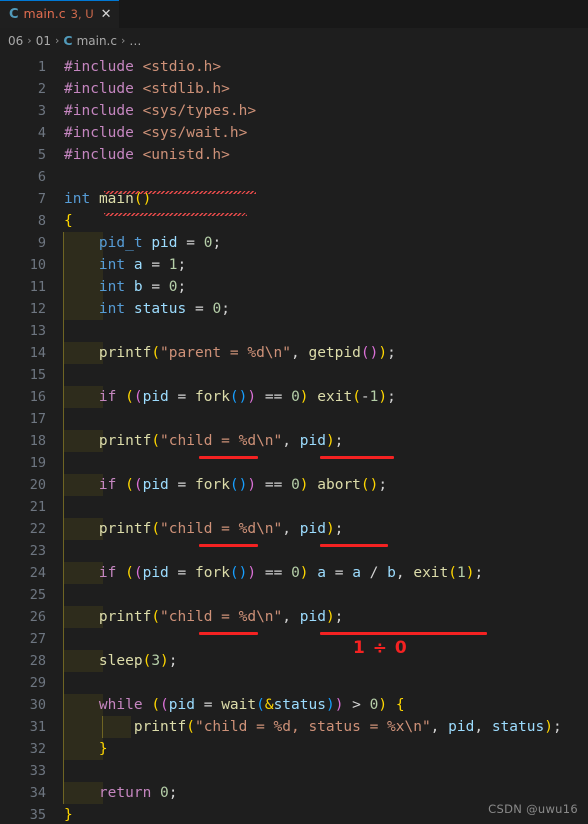  What do you see at coordinates (37, 573) in the screenshot?
I see `line-number: 24` at bounding box center [37, 573].